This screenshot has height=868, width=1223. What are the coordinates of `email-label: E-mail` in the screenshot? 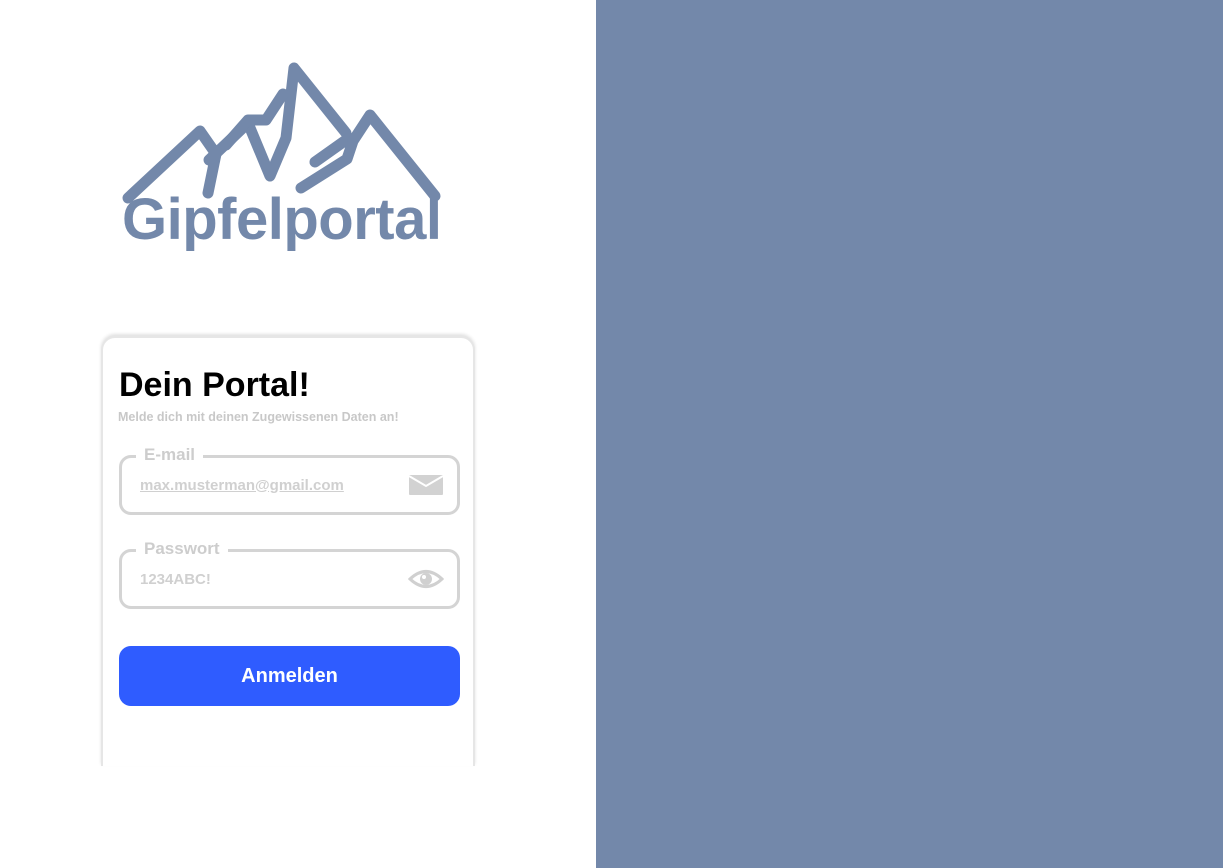 It's located at (170, 455).